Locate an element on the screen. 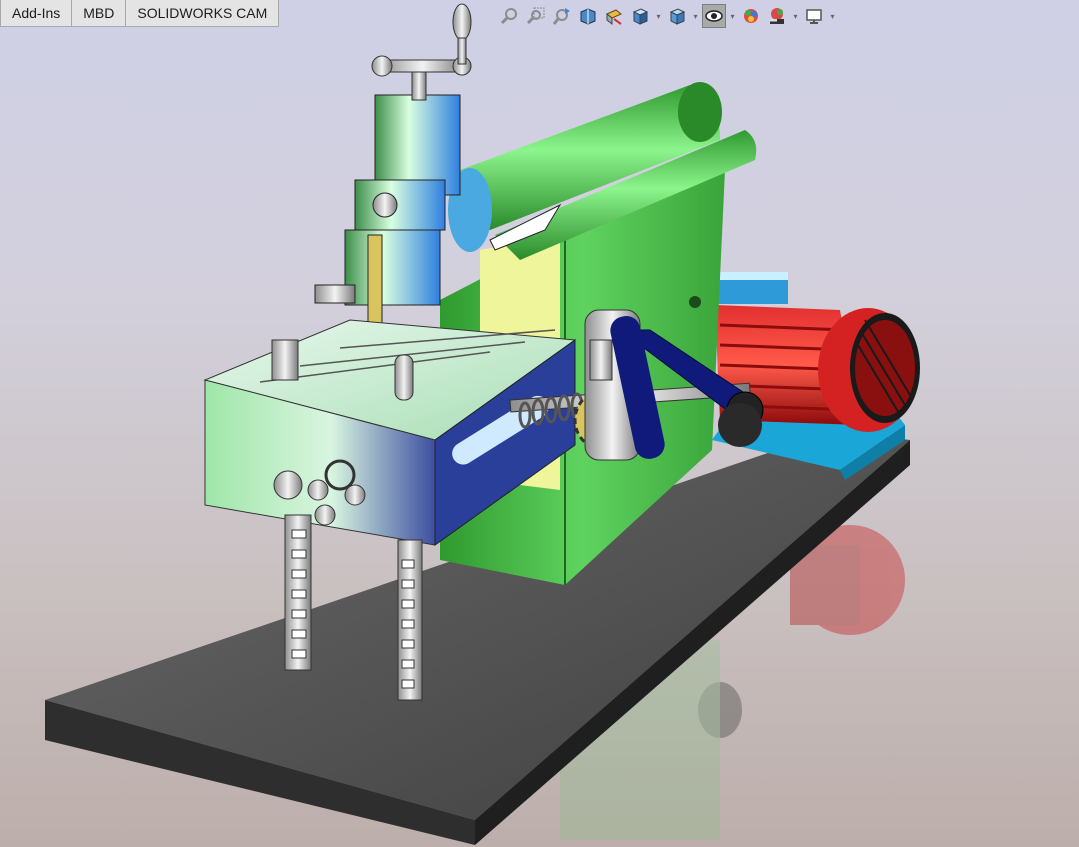 Image resolution: width=1079 pixels, height=847 pixels. apply-scene-icon is located at coordinates (777, 16).